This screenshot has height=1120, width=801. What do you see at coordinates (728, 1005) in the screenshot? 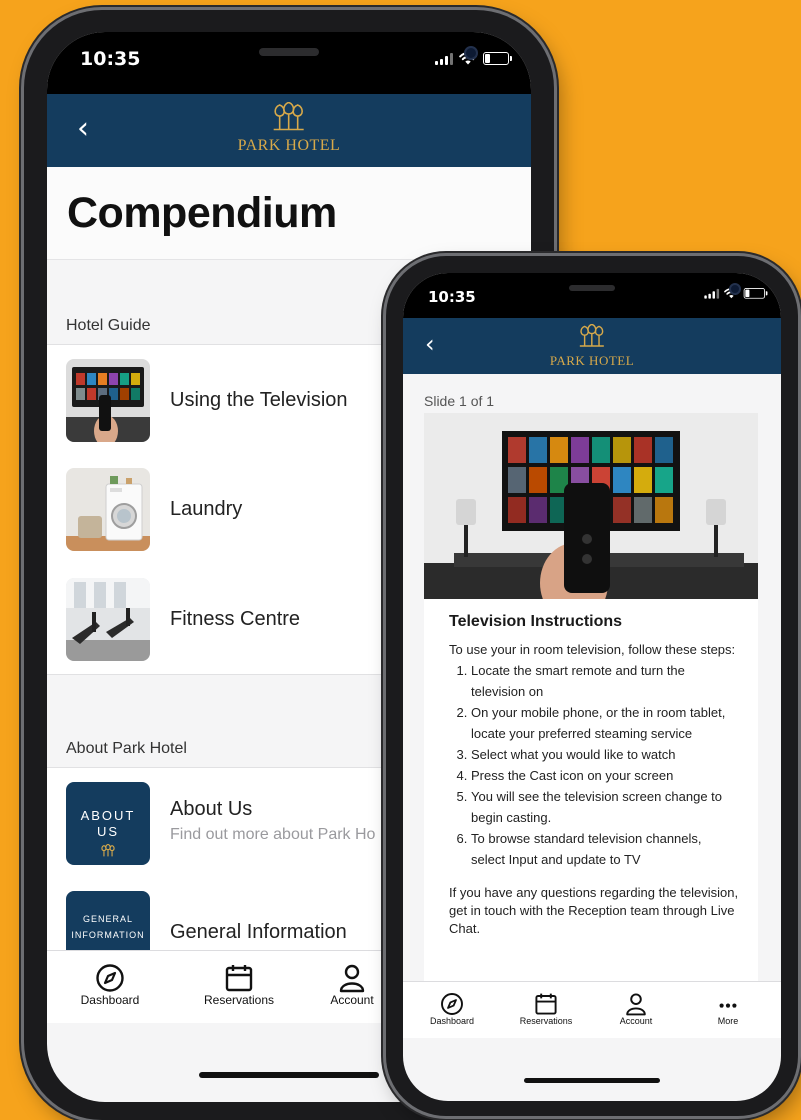
I see `more-icon` at bounding box center [728, 1005].